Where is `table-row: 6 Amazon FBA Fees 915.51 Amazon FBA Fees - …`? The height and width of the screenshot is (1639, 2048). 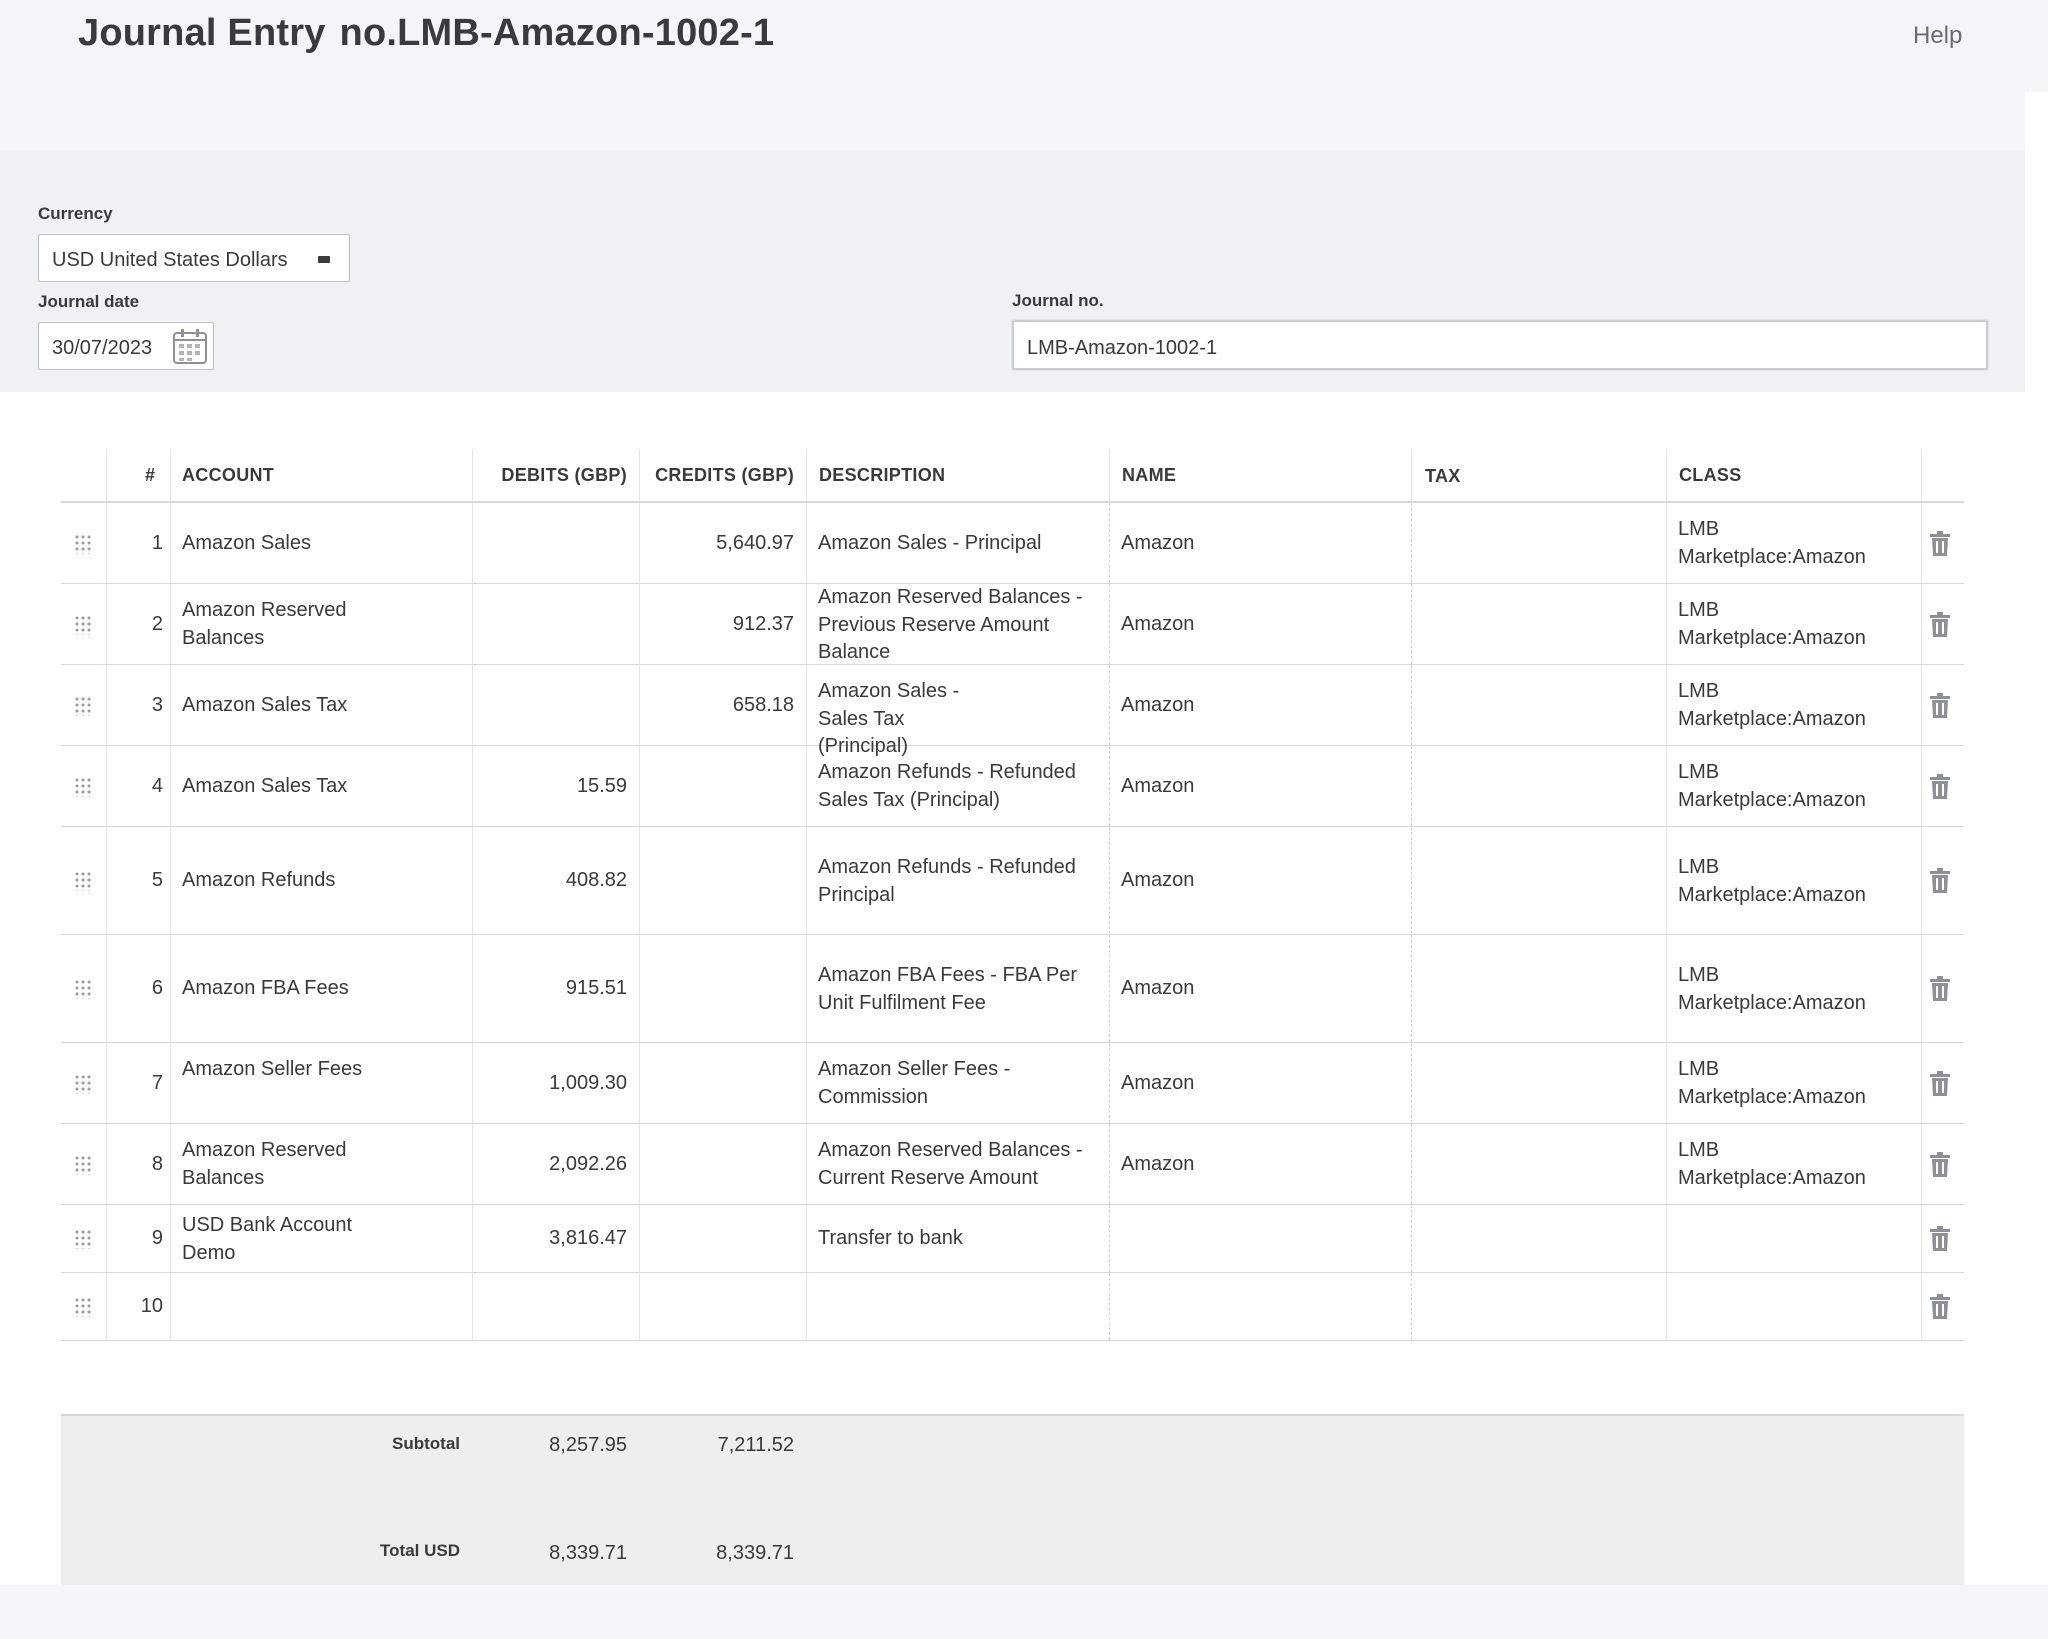 table-row: 6 Amazon FBA Fees 915.51 Amazon FBA Fees - … is located at coordinates (1012, 989).